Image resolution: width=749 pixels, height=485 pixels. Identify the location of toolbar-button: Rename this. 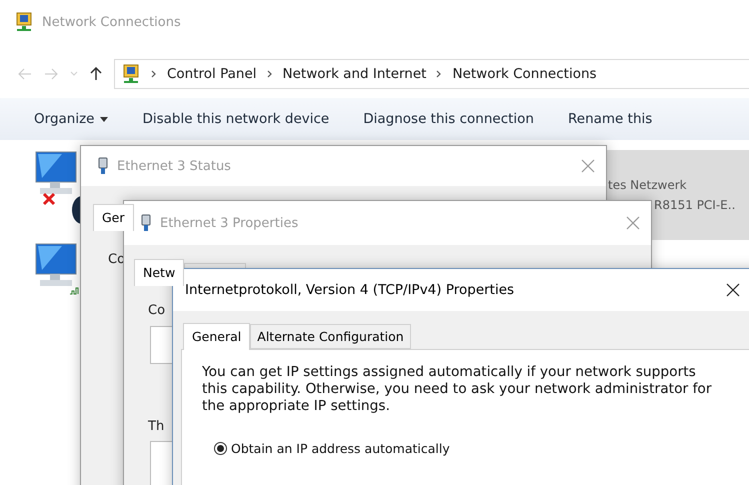
(610, 119).